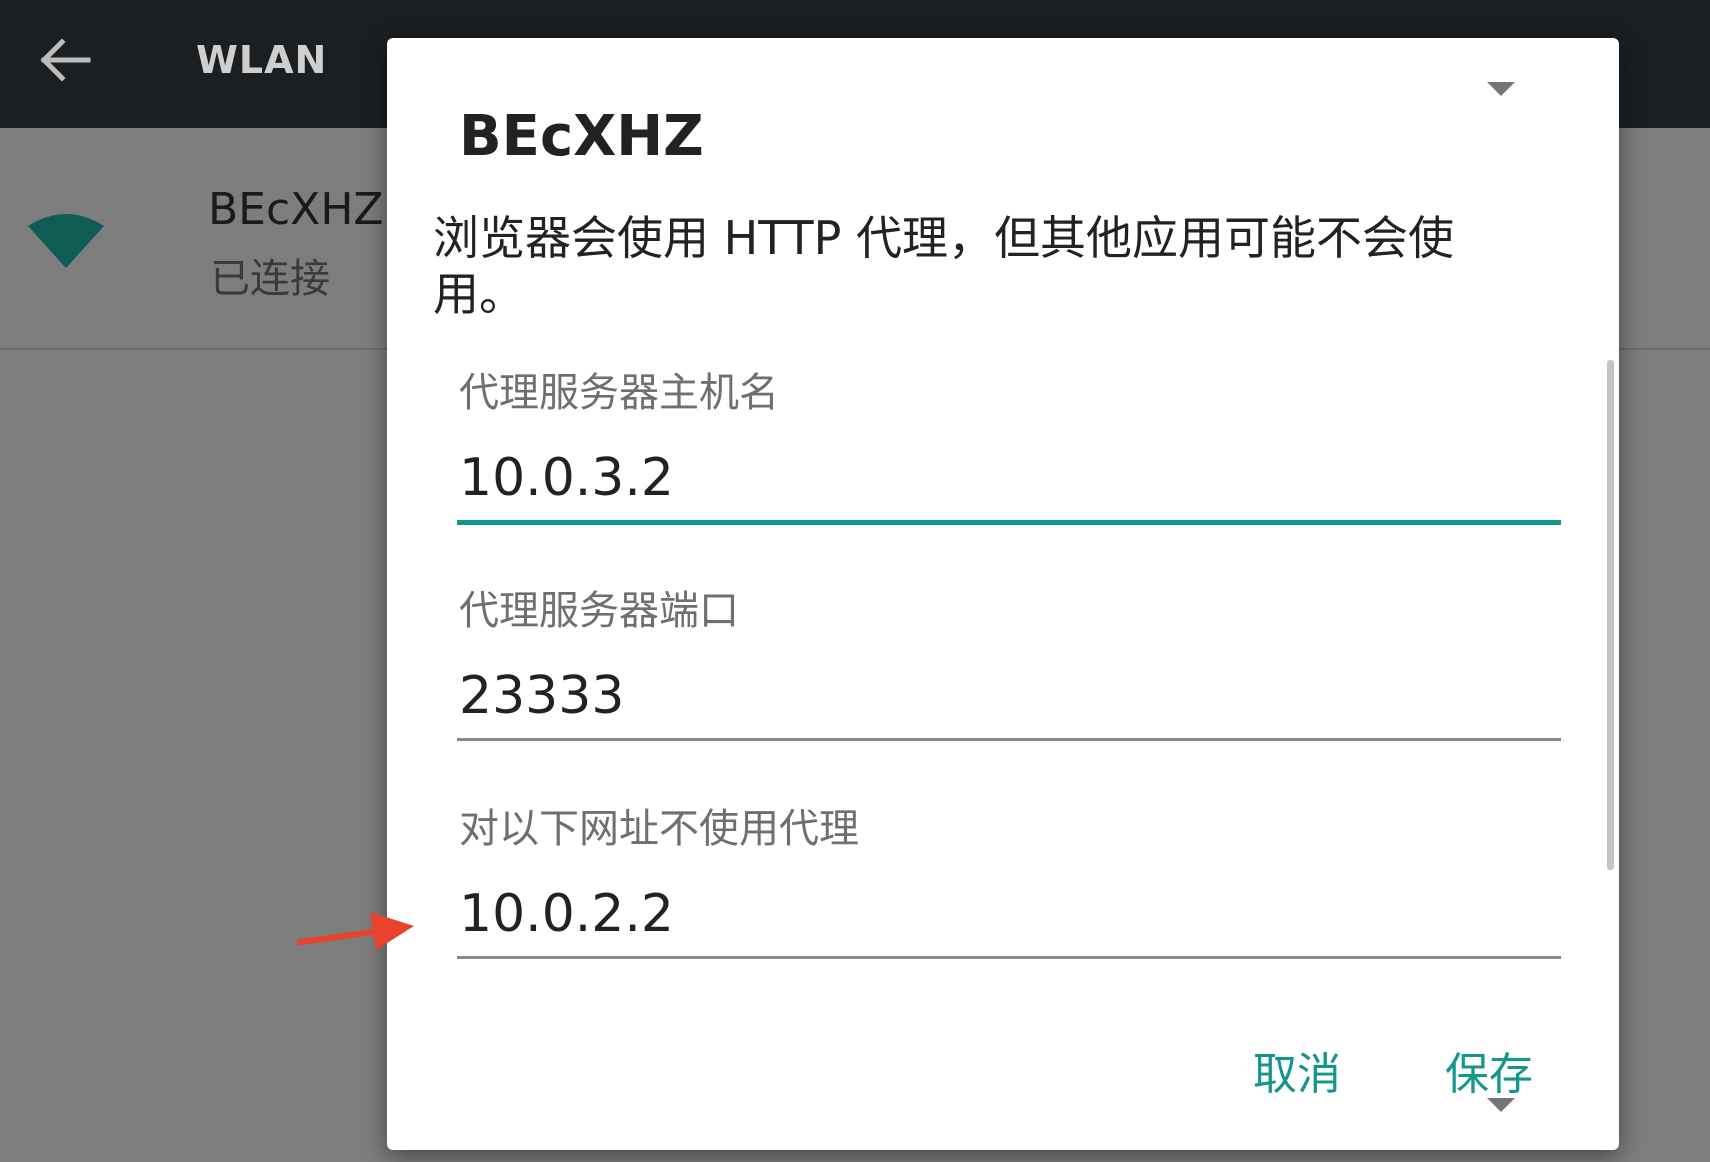 The height and width of the screenshot is (1162, 1710). What do you see at coordinates (581, 136) in the screenshot?
I see `dialog-title: BEcXHZ` at bounding box center [581, 136].